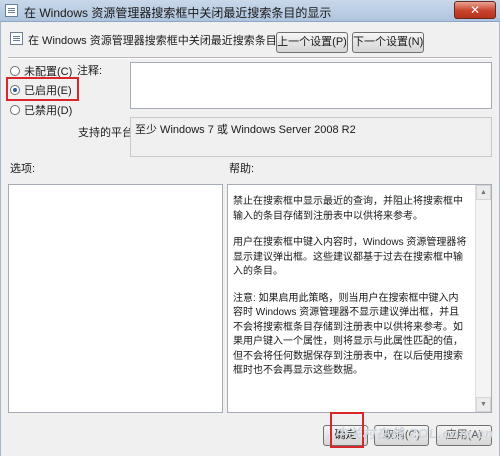 The image size is (500, 456). What do you see at coordinates (242, 169) in the screenshot?
I see `help-label: 帮助:` at bounding box center [242, 169].